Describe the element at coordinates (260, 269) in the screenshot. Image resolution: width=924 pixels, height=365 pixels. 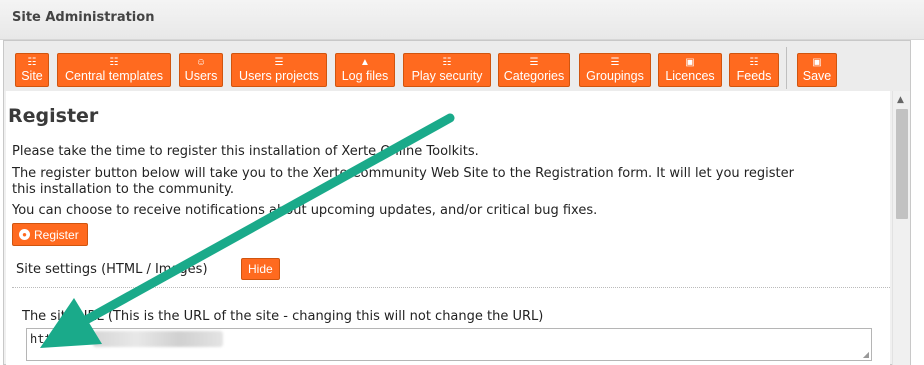
I see `hide-button: Hide` at that location.